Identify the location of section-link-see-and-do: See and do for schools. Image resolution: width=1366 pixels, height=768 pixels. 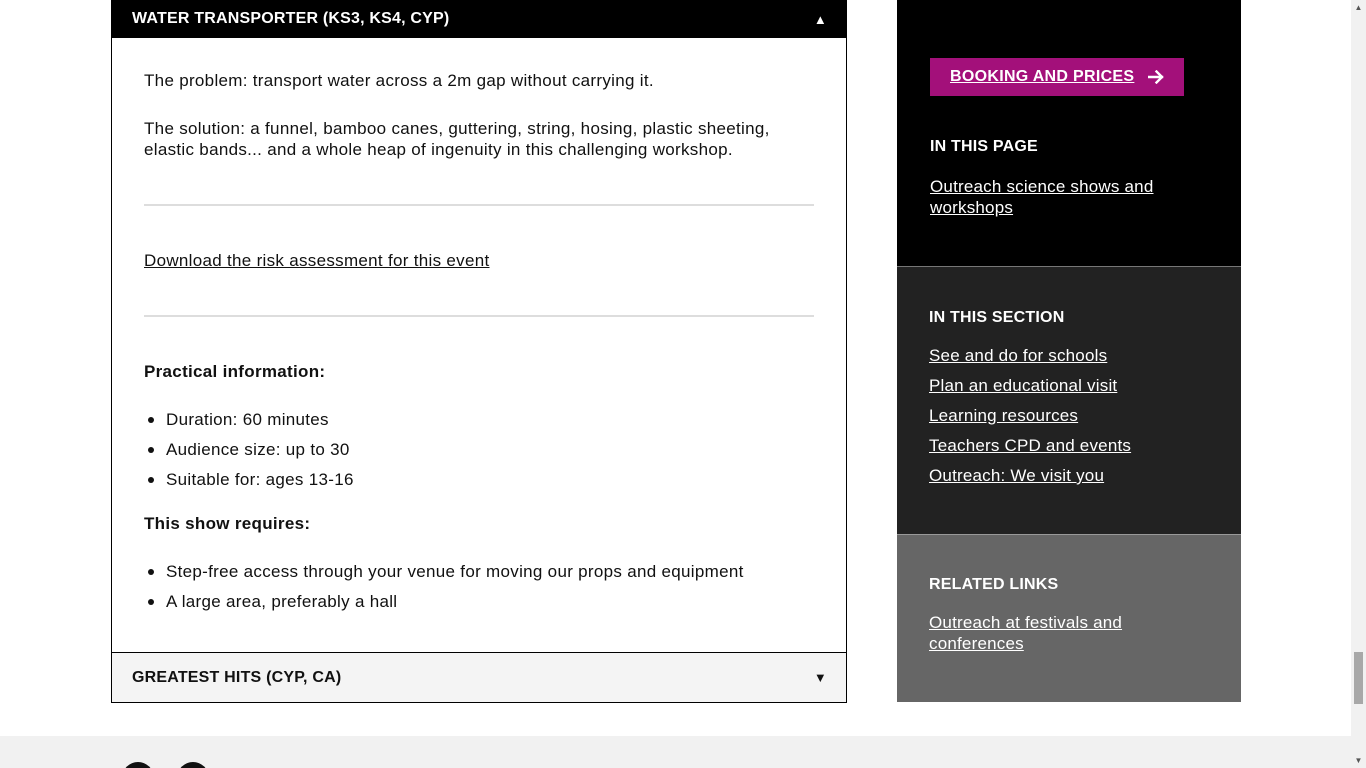
(1069, 355).